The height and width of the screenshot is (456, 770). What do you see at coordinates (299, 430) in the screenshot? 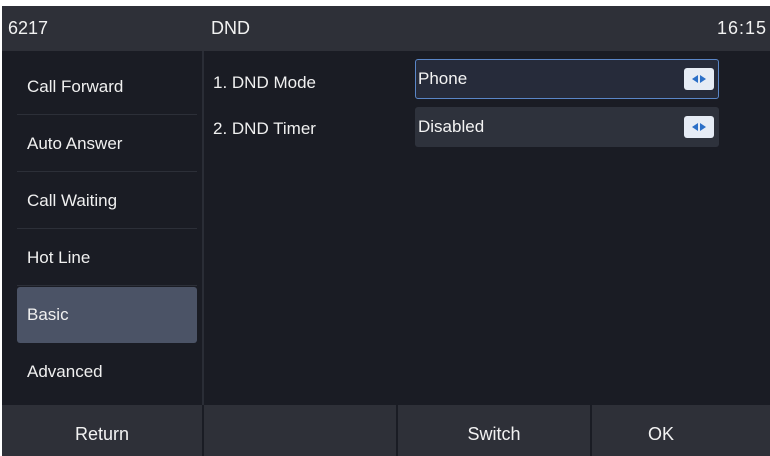
I see `empty-softkey` at bounding box center [299, 430].